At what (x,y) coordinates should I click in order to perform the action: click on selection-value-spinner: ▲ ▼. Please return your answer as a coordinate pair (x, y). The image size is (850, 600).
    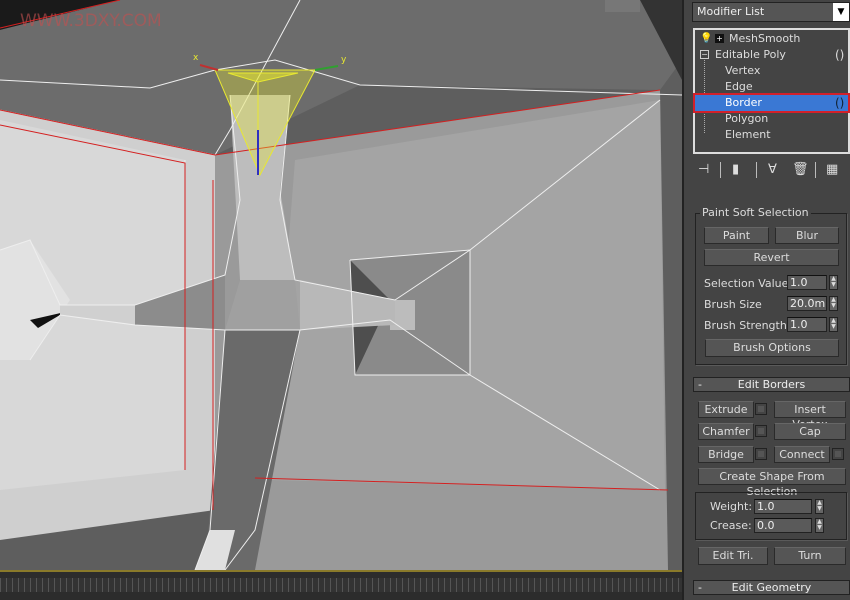
    Looking at the image, I should click on (833, 282).